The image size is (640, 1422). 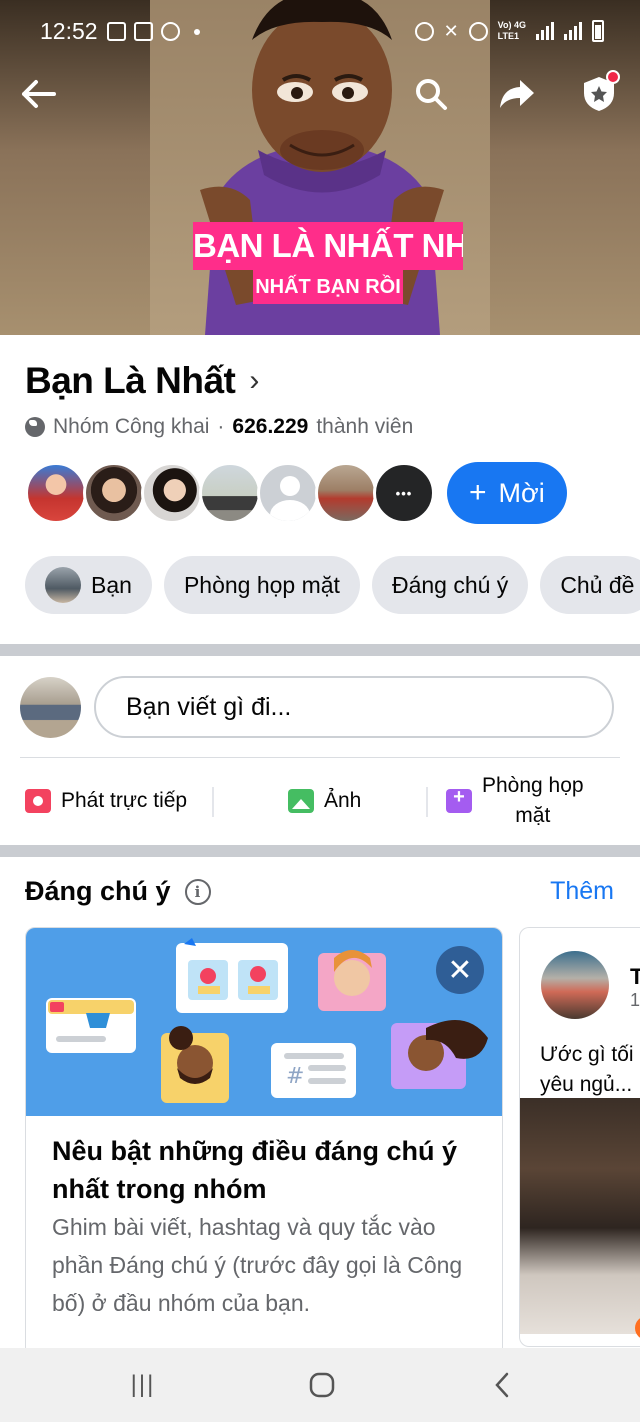 What do you see at coordinates (301, 801) in the screenshot?
I see `photo-icon` at bounding box center [301, 801].